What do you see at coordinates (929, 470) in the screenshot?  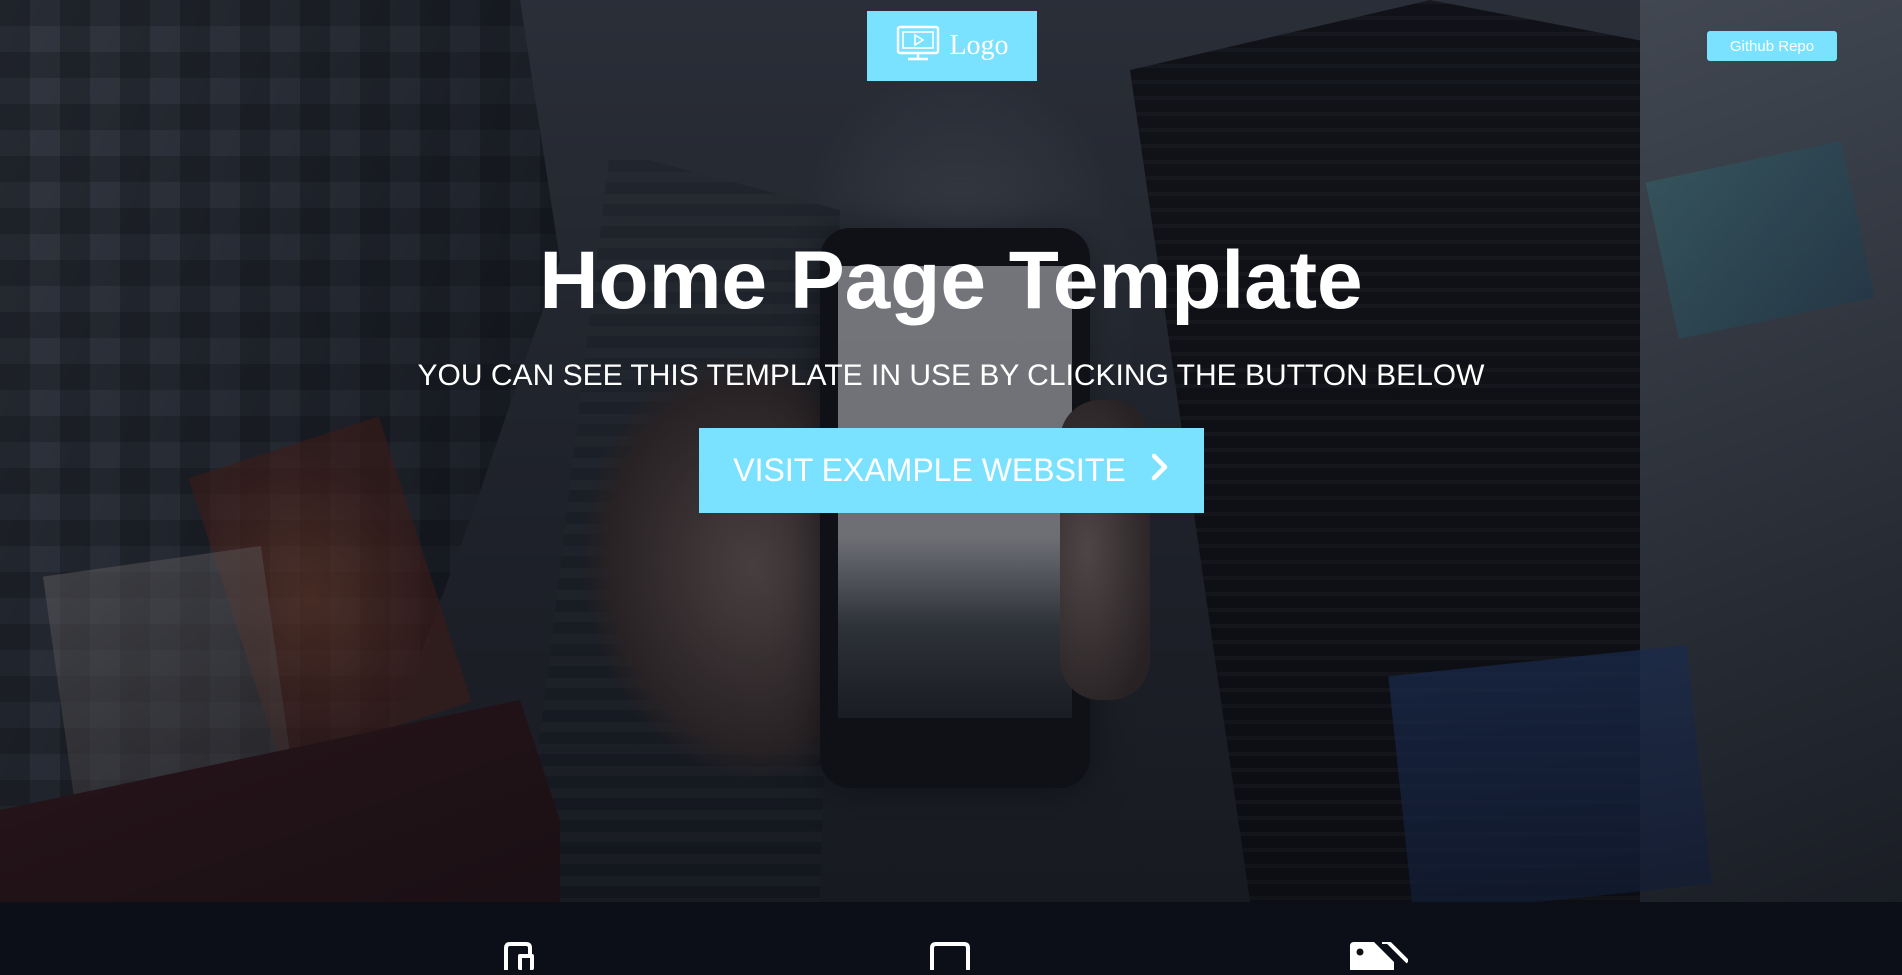 I see `cta-label: VISIT EXAMPLE WEBSITE` at bounding box center [929, 470].